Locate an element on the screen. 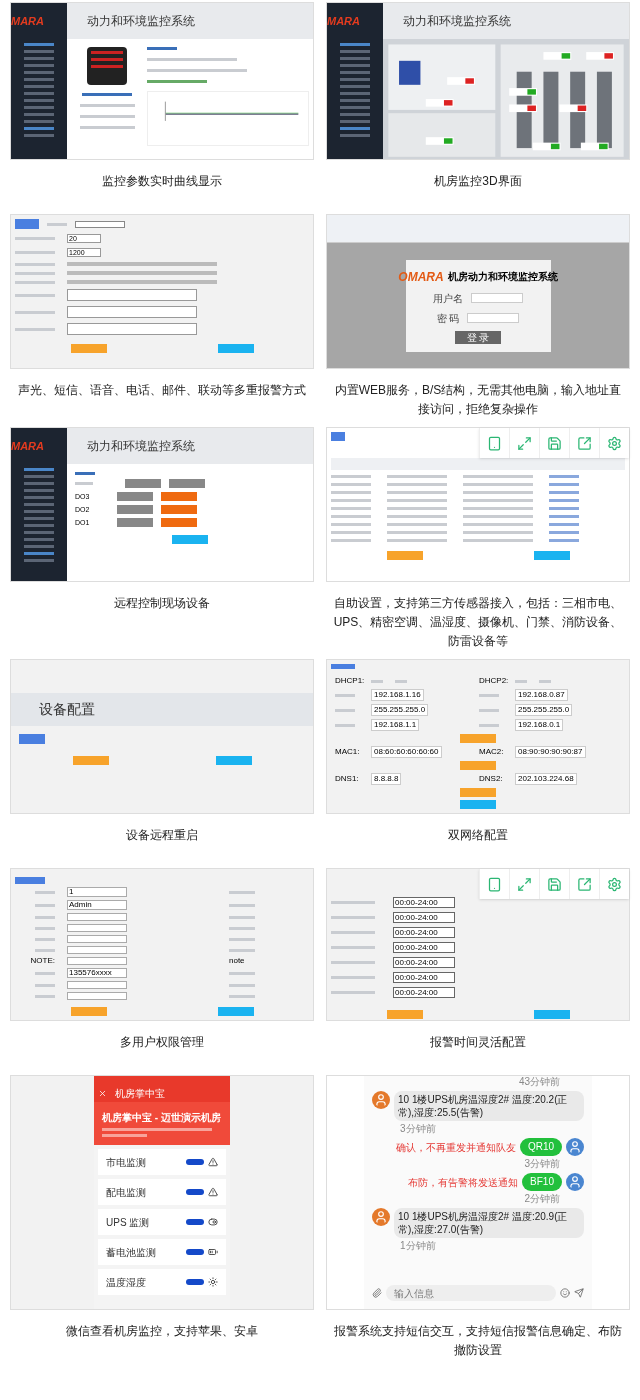  field-label: DHCP1: is located at coordinates (350, 681).